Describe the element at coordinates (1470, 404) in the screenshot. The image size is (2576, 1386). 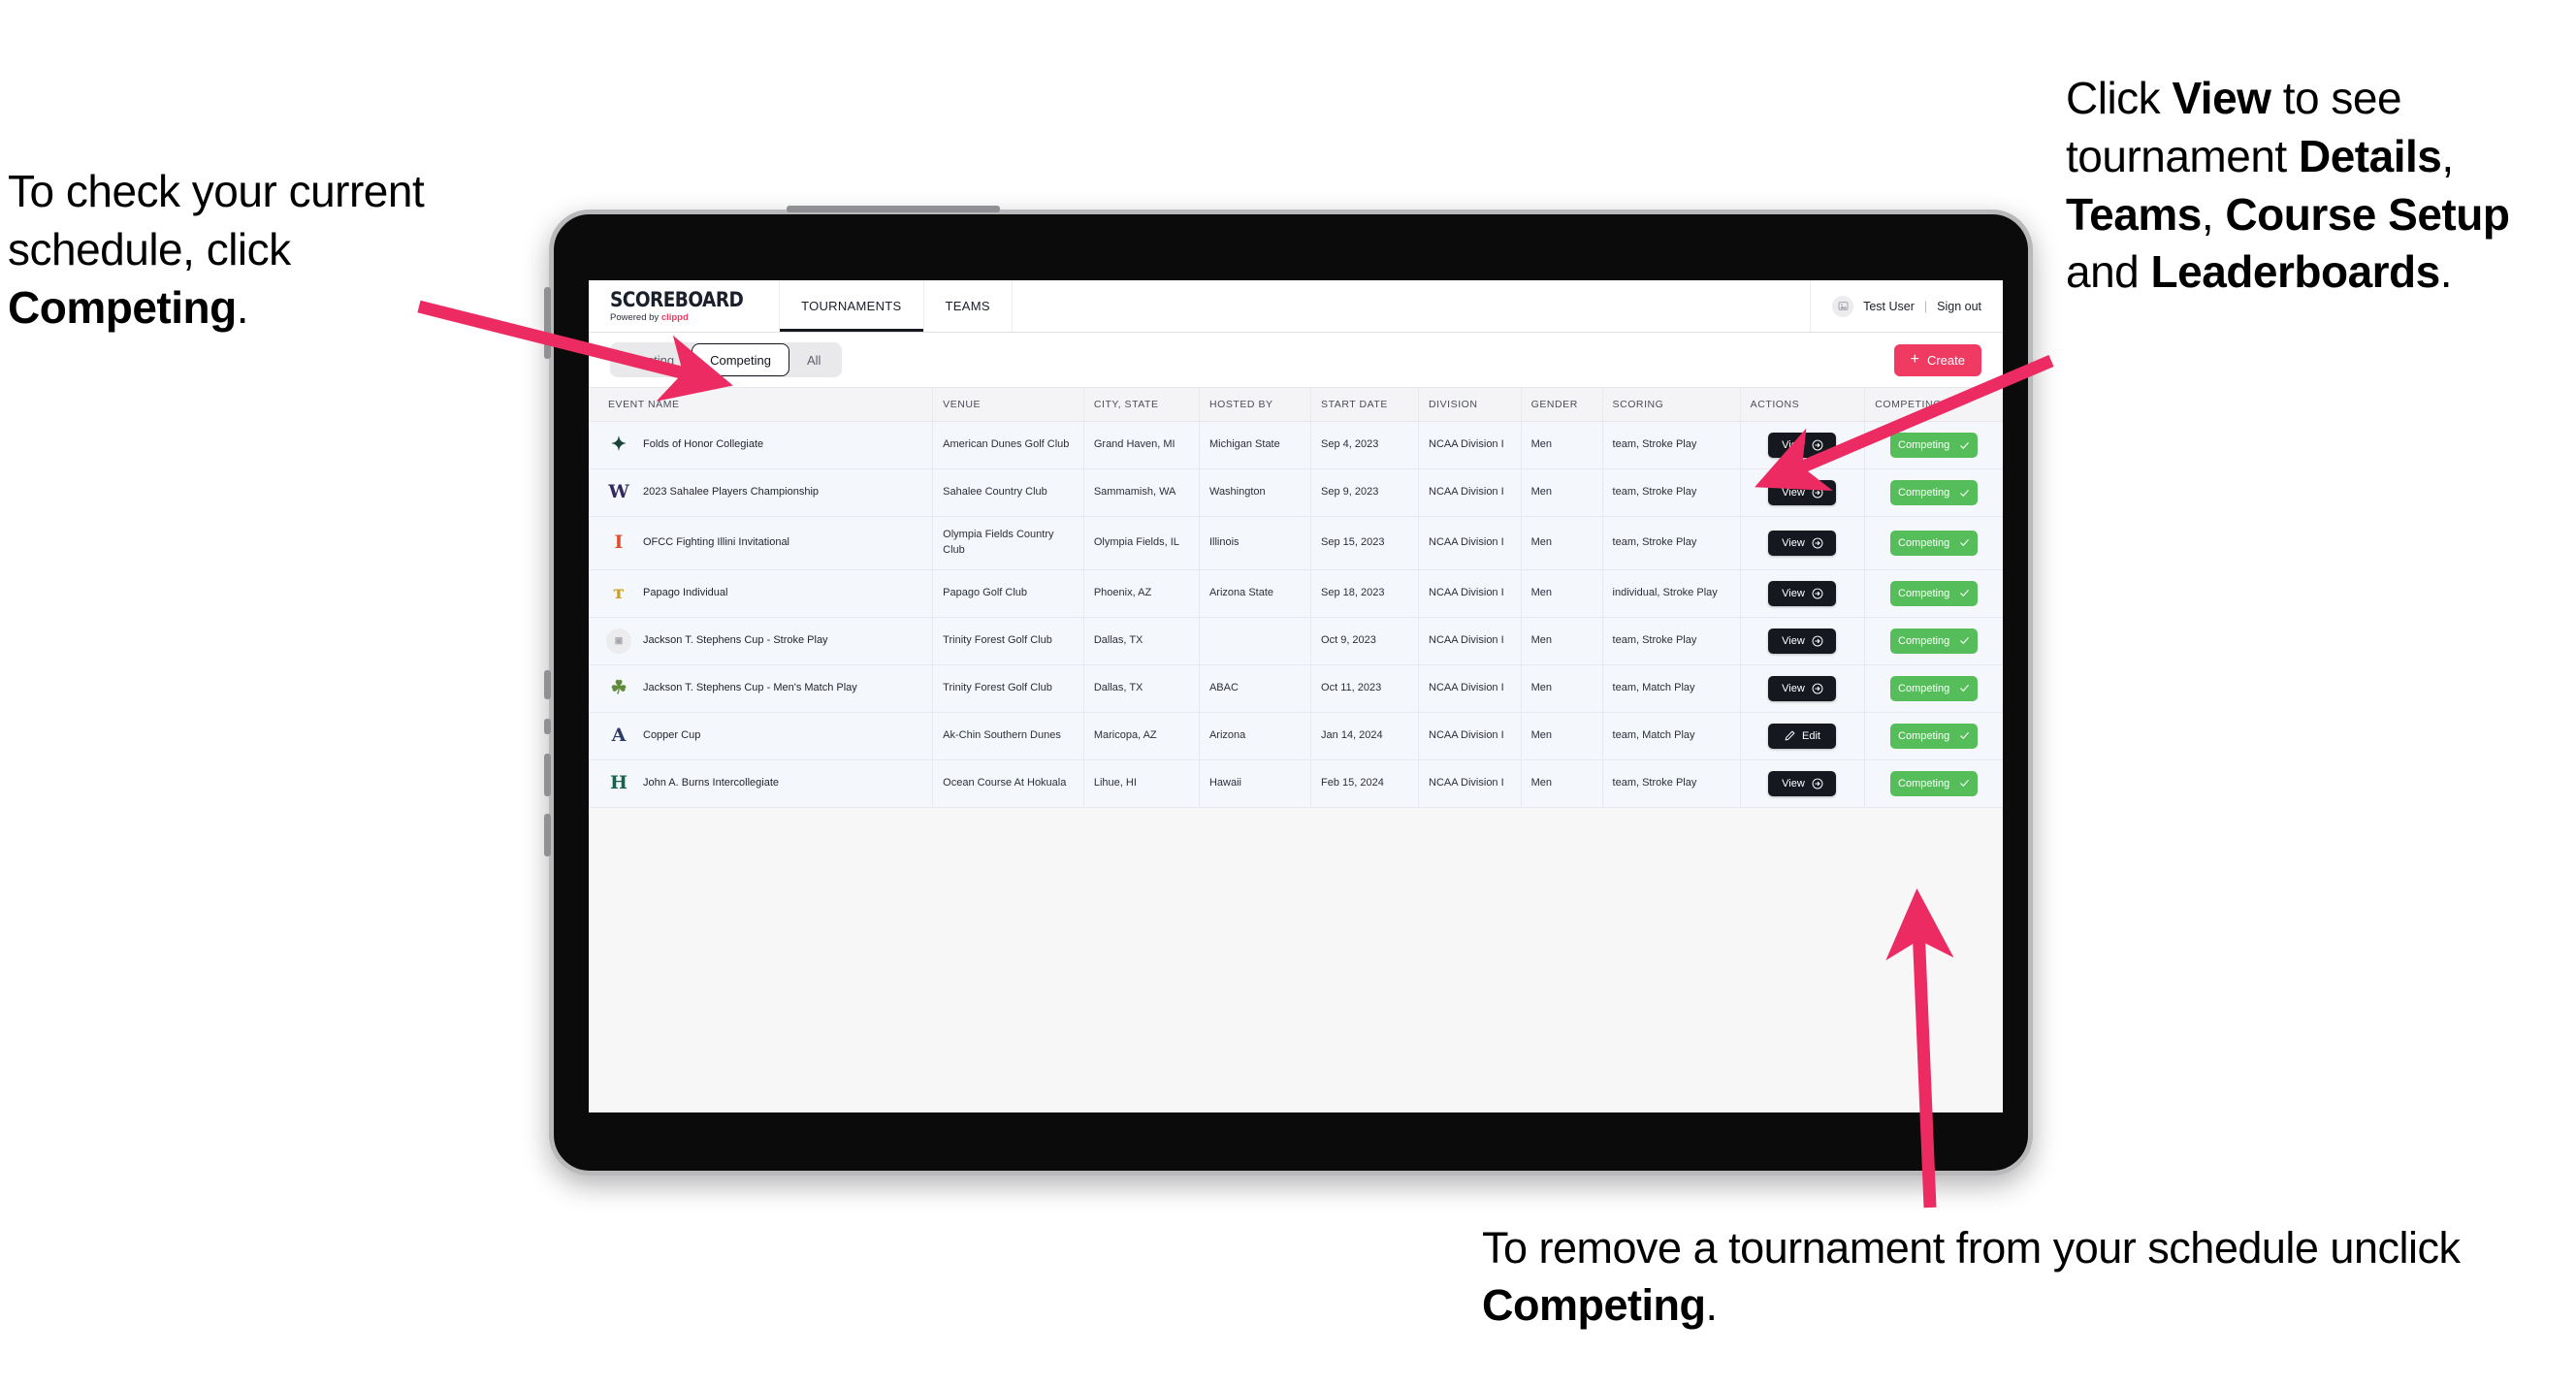
I see `col-header-division: DIVISION` at that location.